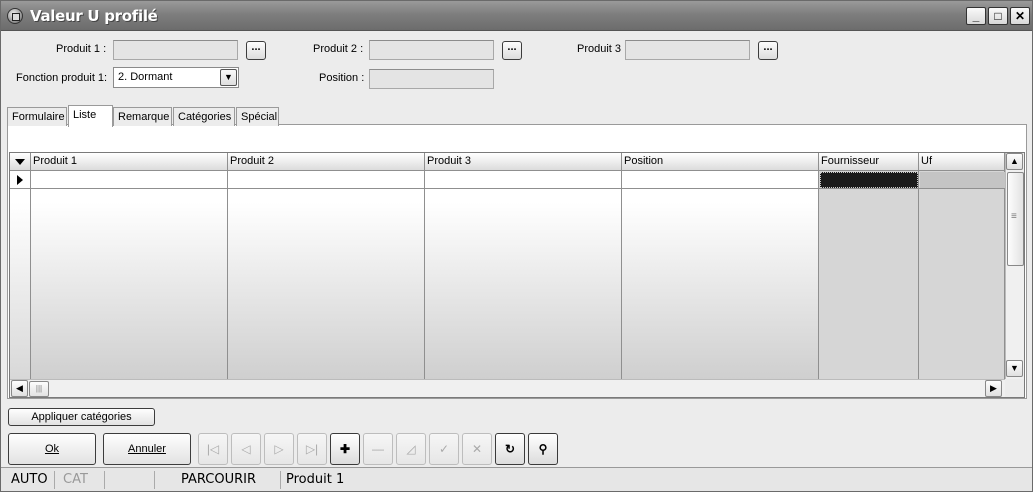 This screenshot has width=1033, height=492. Describe the element at coordinates (523, 162) in the screenshot. I see `column-header-produit3: Produit 3` at that location.